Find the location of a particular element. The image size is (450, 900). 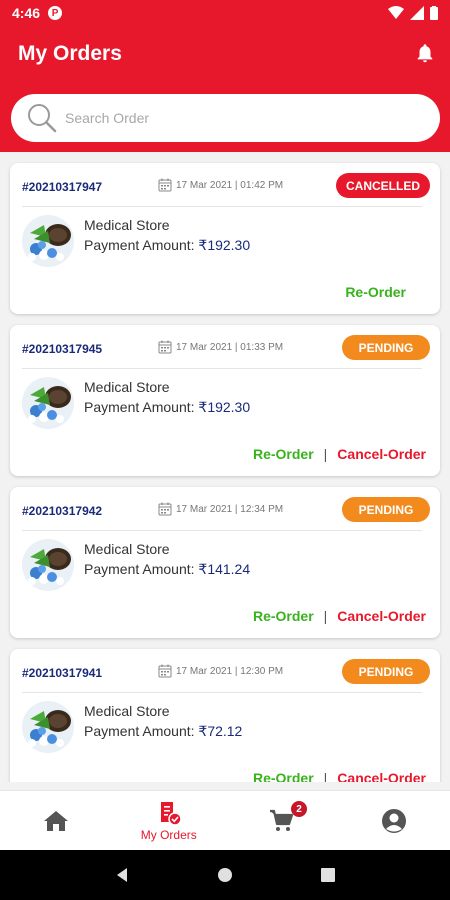

status-badge: CANCELLED is located at coordinates (383, 185).